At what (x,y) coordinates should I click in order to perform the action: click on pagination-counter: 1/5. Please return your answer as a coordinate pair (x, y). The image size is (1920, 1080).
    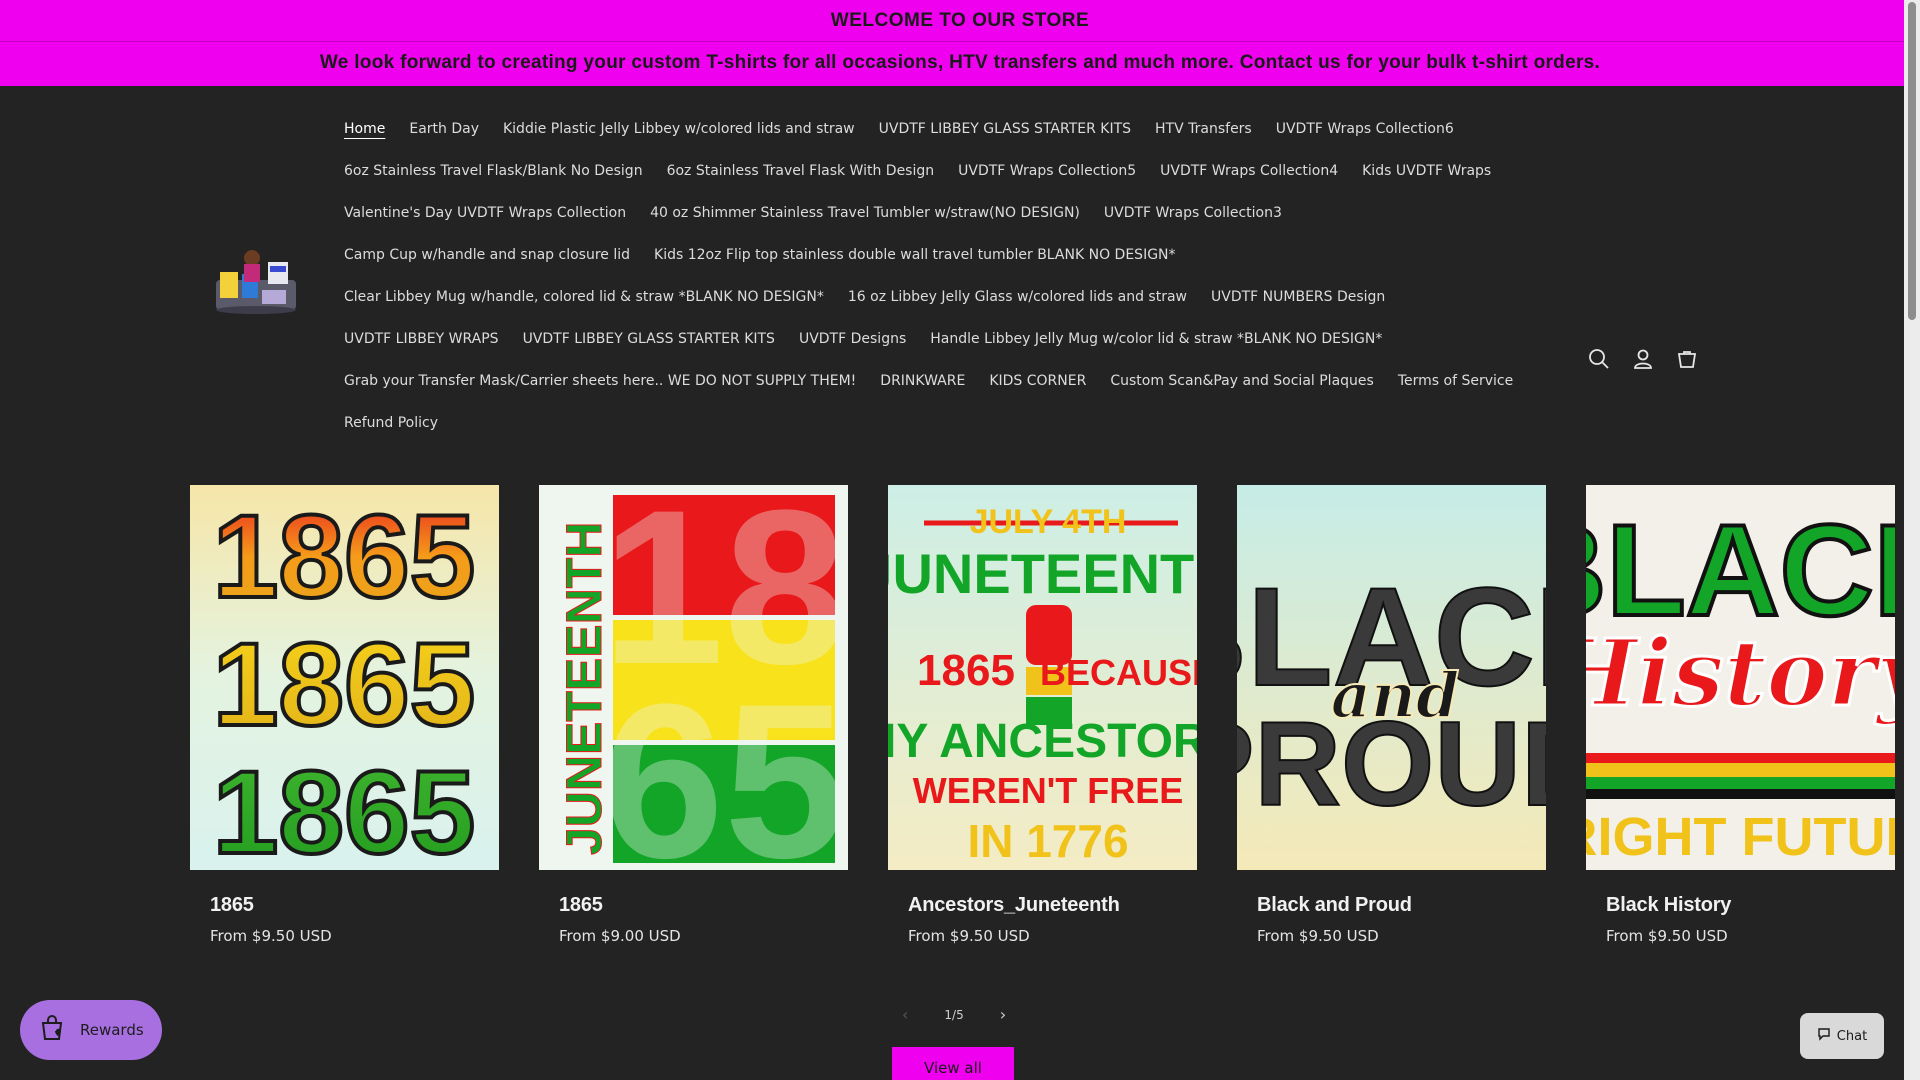
    Looking at the image, I should click on (954, 1014).